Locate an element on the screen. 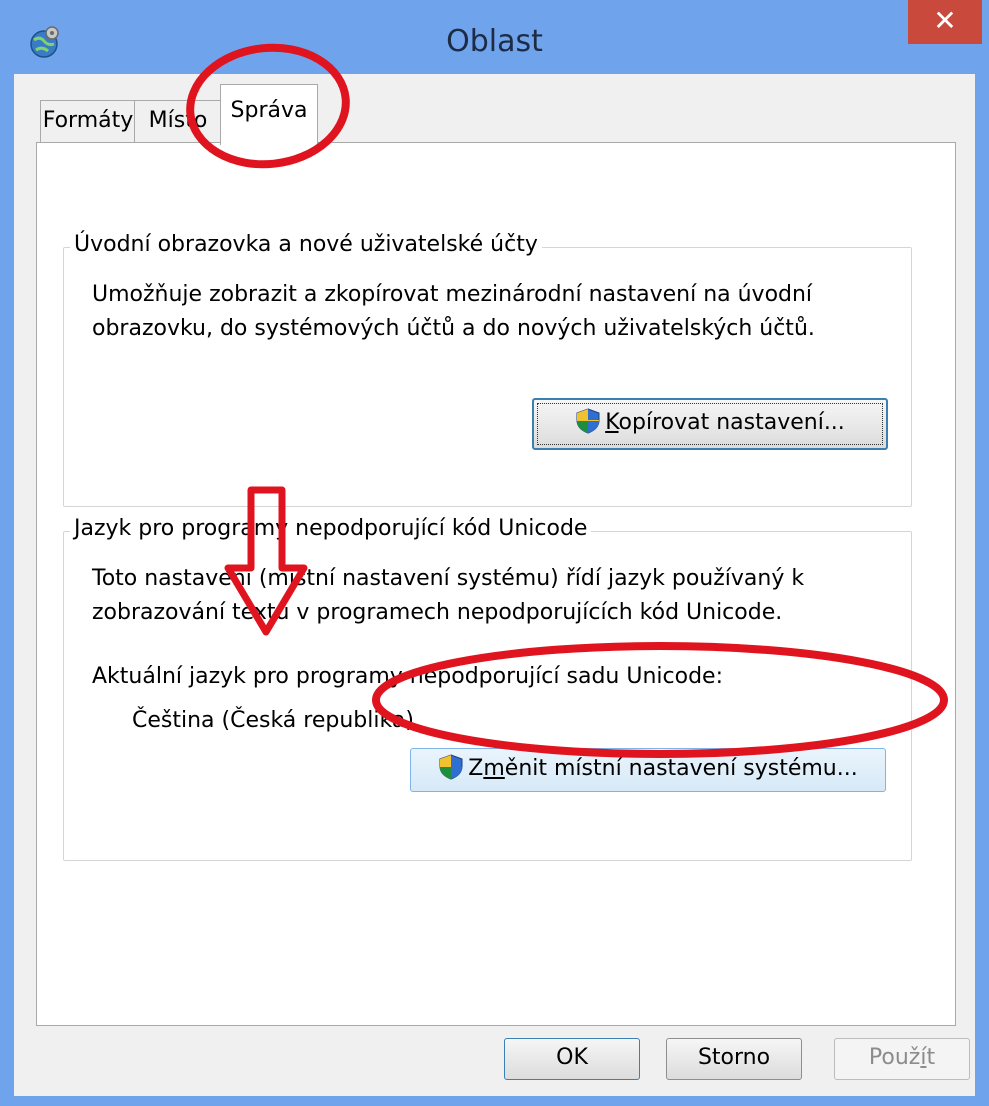  close-icon: ✕ is located at coordinates (945, 20).